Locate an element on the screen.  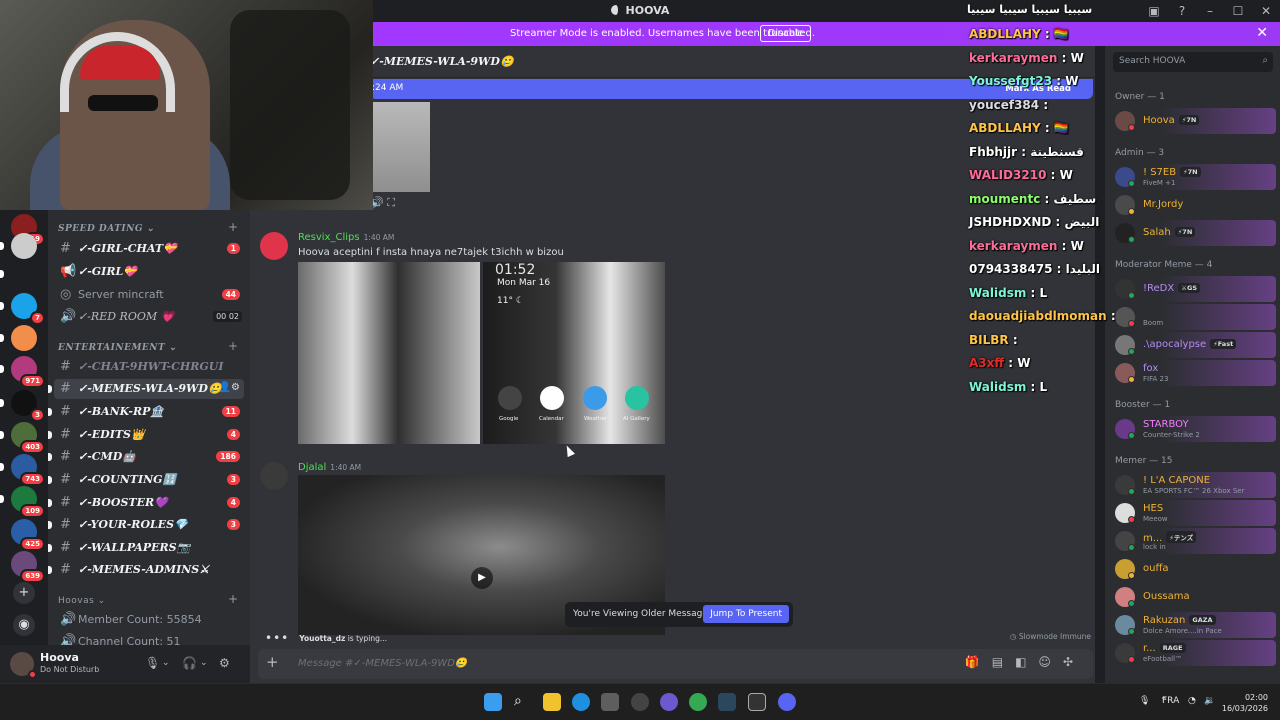
gif-icon: ▤ is located at coordinates (1003, 662).